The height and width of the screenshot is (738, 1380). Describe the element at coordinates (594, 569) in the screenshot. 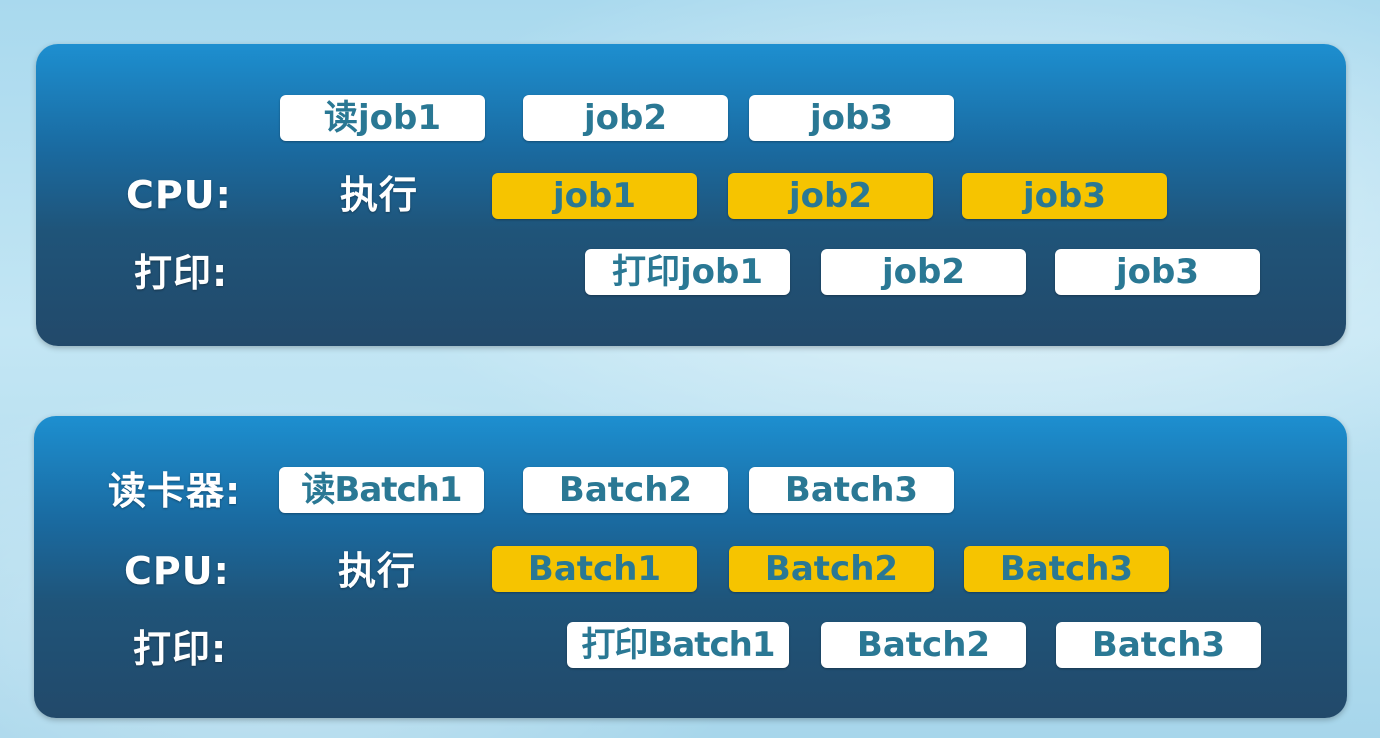

I see `cpu-batch1-box: Batch1` at that location.